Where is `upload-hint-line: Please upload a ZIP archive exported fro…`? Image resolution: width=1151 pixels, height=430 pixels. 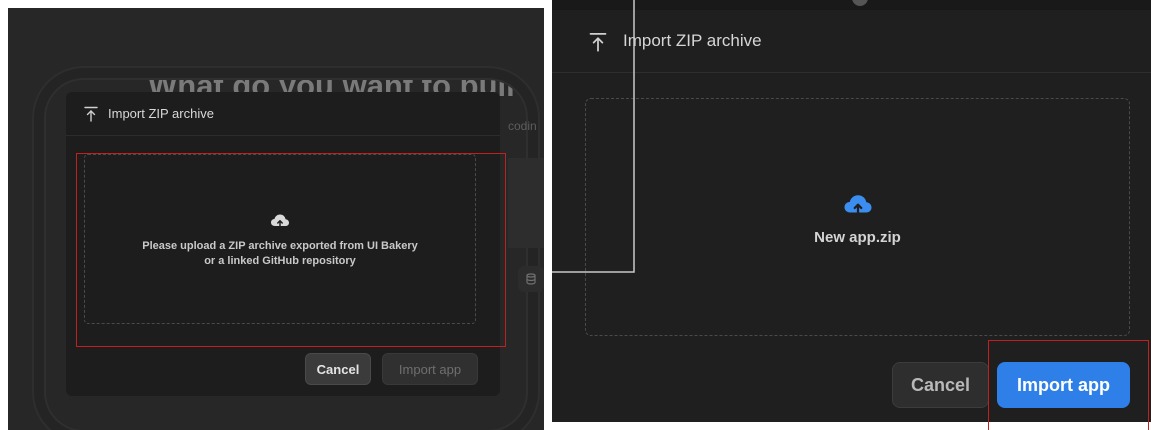
upload-hint-line: Please upload a ZIP archive exported fro… is located at coordinates (280, 246).